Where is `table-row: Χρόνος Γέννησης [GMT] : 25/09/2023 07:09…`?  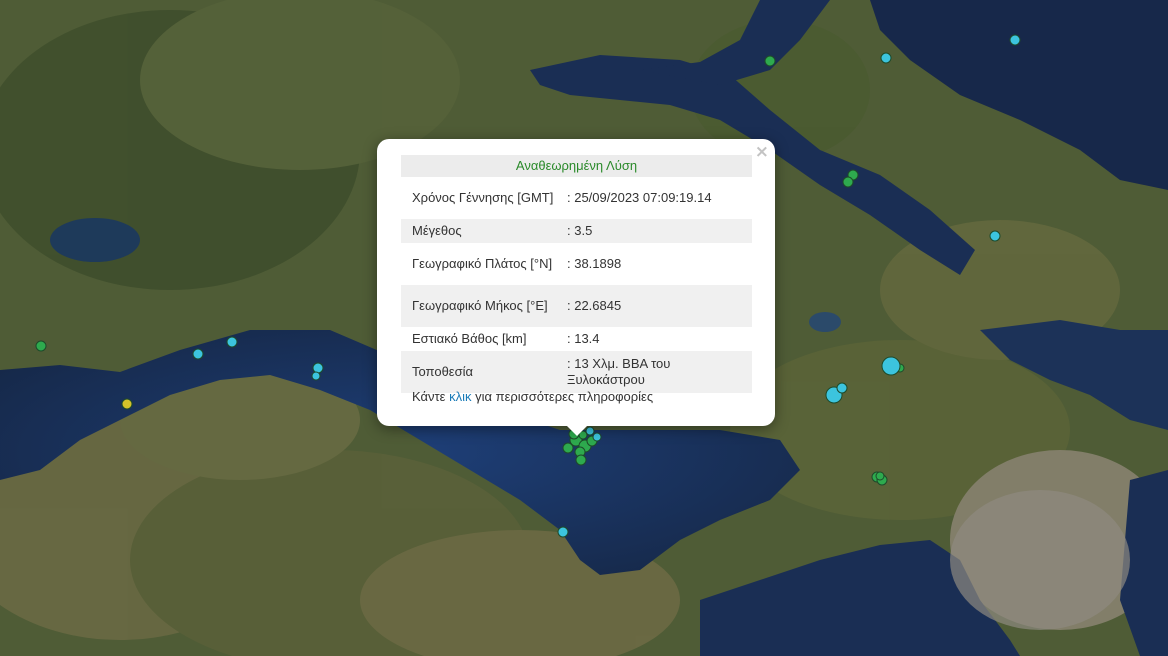
table-row: Χρόνος Γέννησης [GMT] : 25/09/2023 07:09… is located at coordinates (576, 198).